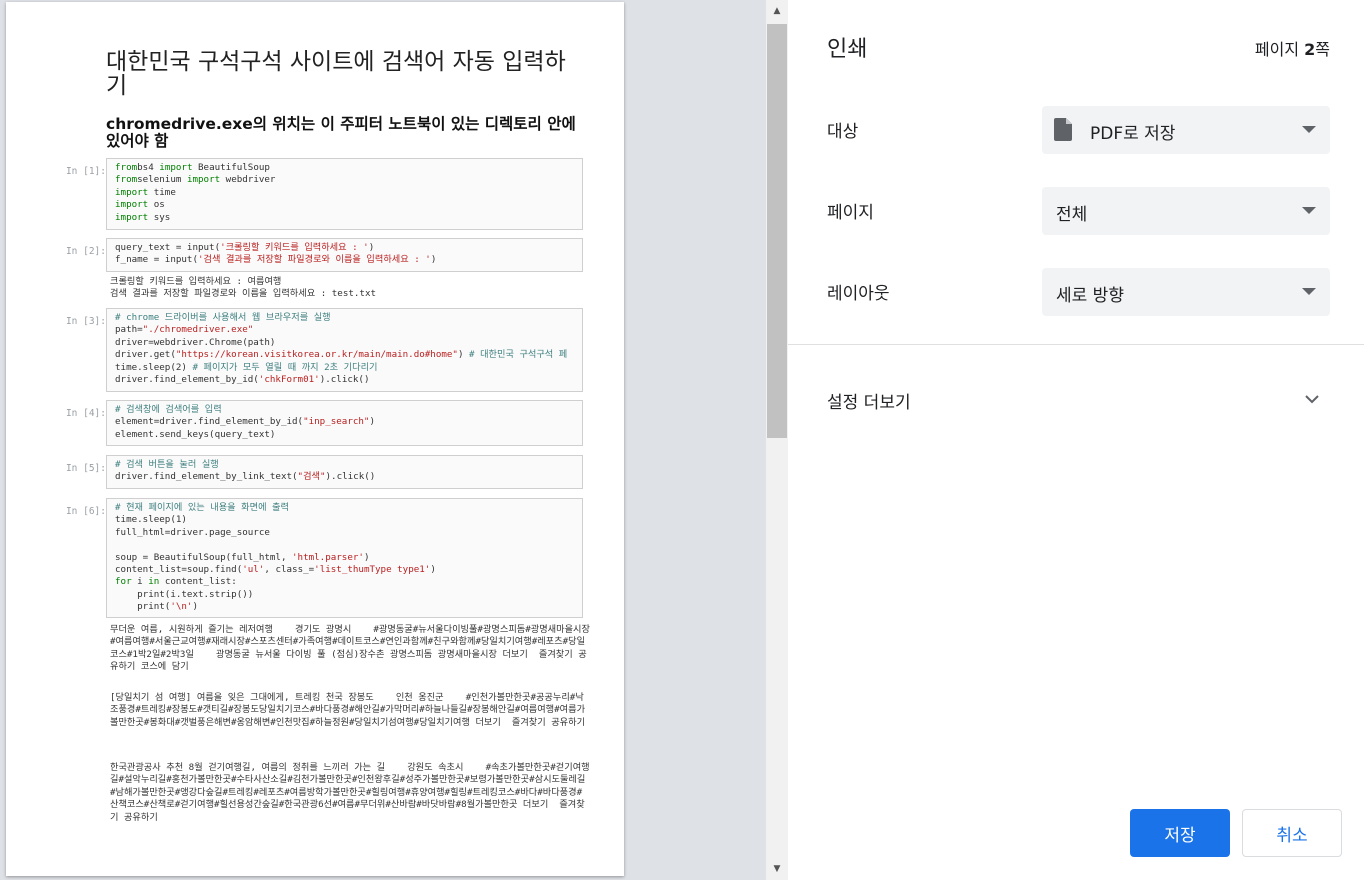 This screenshot has height=880, width=1364. What do you see at coordinates (1279, 49) in the screenshot?
I see `page-count-prefix: 페이지` at bounding box center [1279, 49].